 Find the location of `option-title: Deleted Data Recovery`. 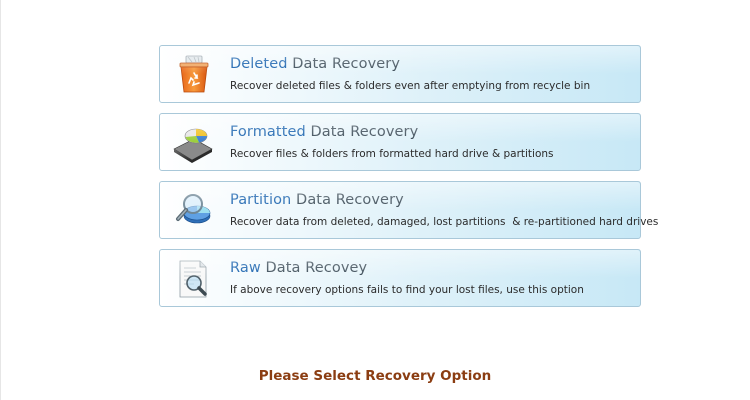

option-title: Deleted Data Recovery is located at coordinates (315, 64).